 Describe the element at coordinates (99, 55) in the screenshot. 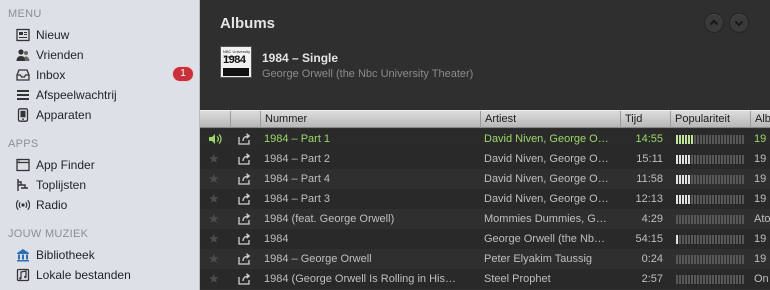

I see `sidebar-item-vrienden: Vrienden` at that location.